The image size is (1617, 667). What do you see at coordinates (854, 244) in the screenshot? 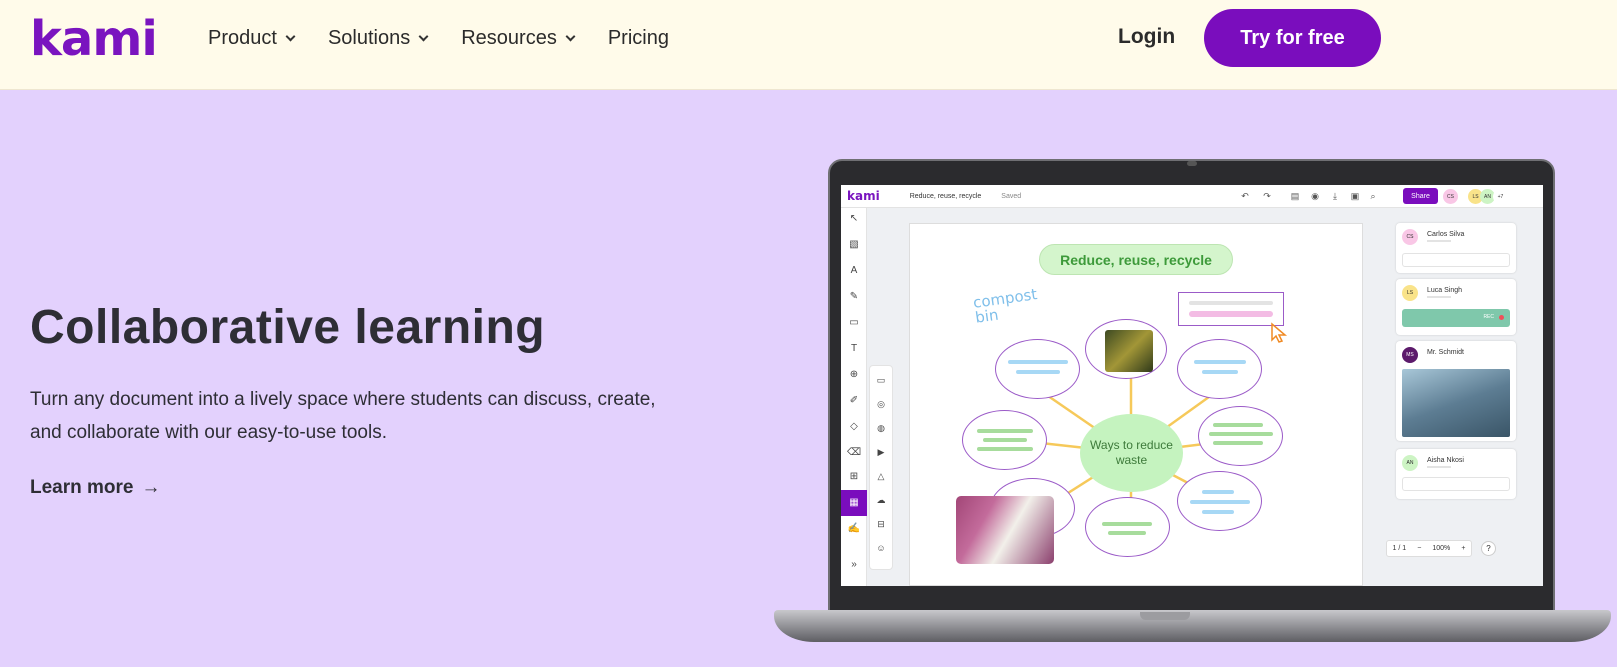
I see `image-tool-icon: ▧` at bounding box center [854, 244].